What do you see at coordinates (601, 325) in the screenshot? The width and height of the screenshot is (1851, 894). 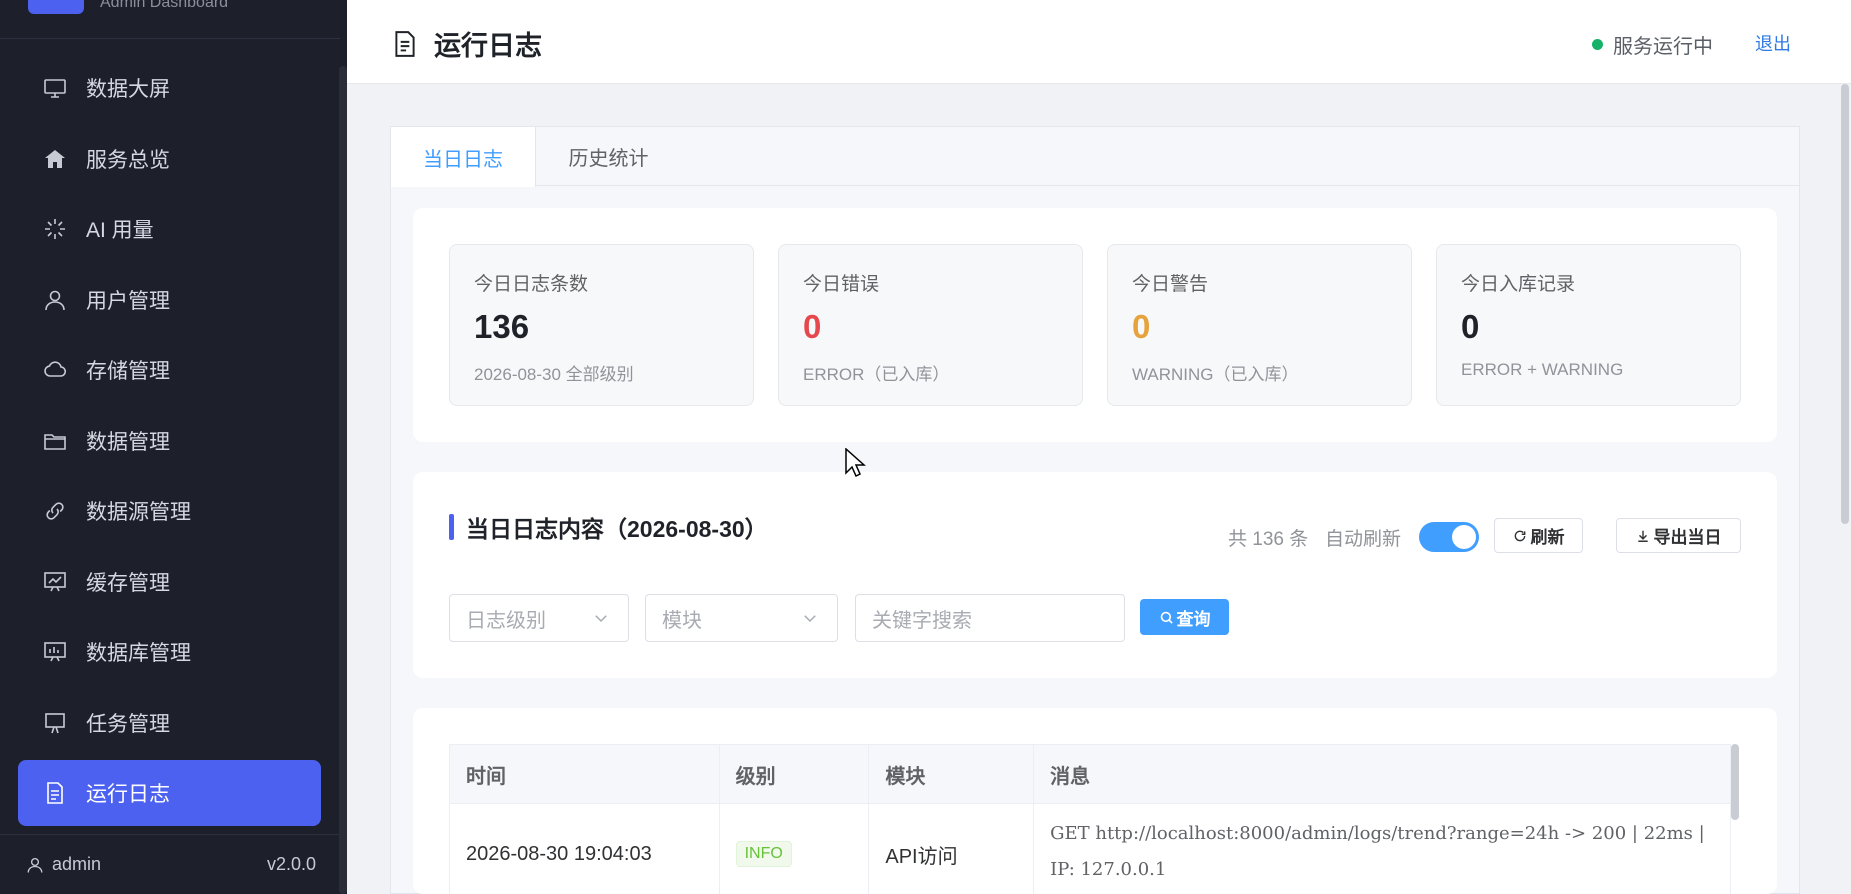 I see `stat-card-total: 今日日志条数 136 2026-08-30 全部级别` at bounding box center [601, 325].